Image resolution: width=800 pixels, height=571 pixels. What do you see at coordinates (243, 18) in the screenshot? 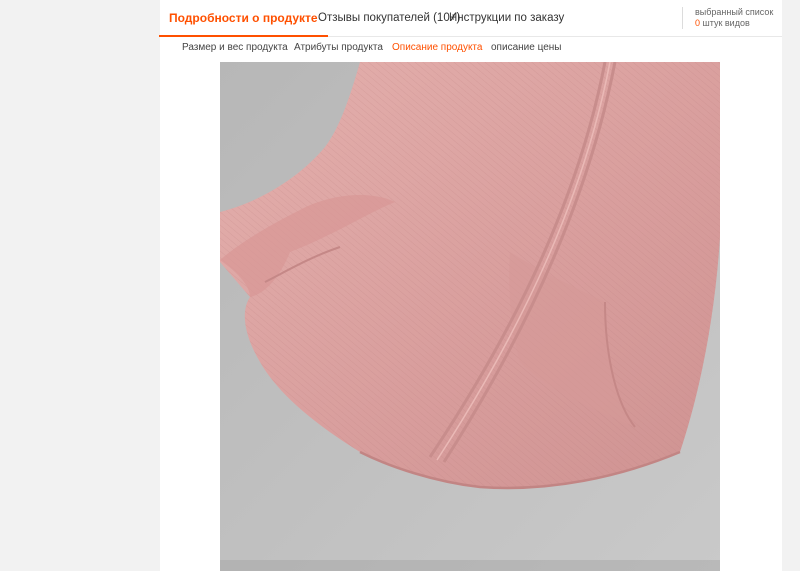
I see `tab-product-details: Подробности о продукте` at bounding box center [243, 18].